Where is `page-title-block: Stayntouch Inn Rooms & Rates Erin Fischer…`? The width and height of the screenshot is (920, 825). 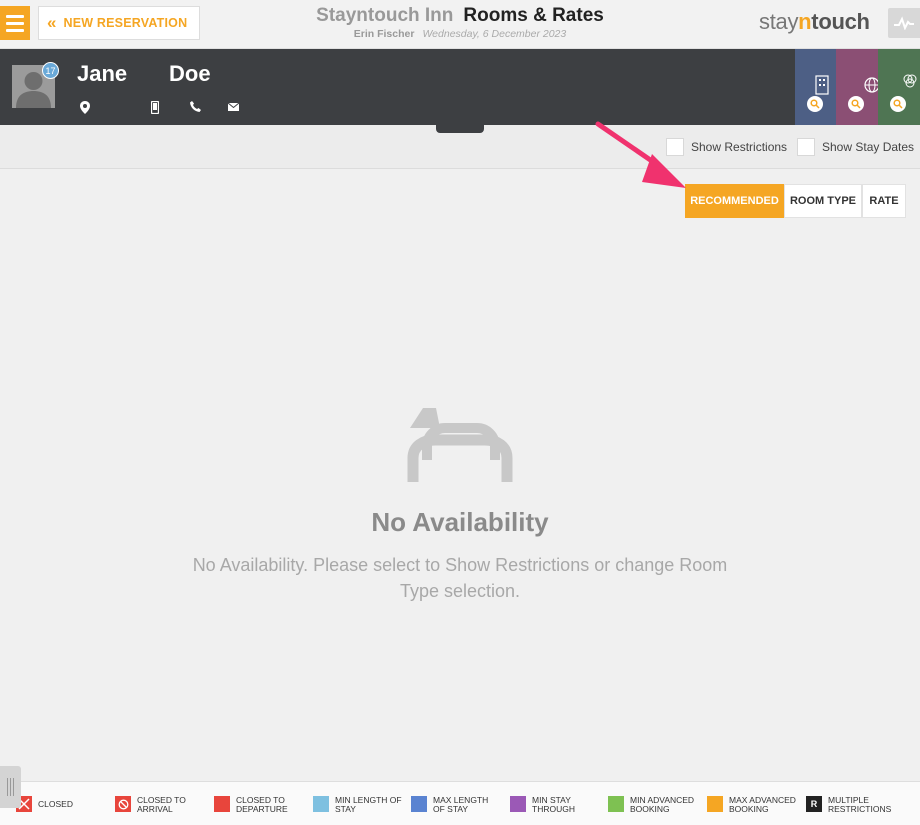
page-title-block: Stayntouch Inn Rooms & Rates Erin Fischer… is located at coordinates (460, 22).